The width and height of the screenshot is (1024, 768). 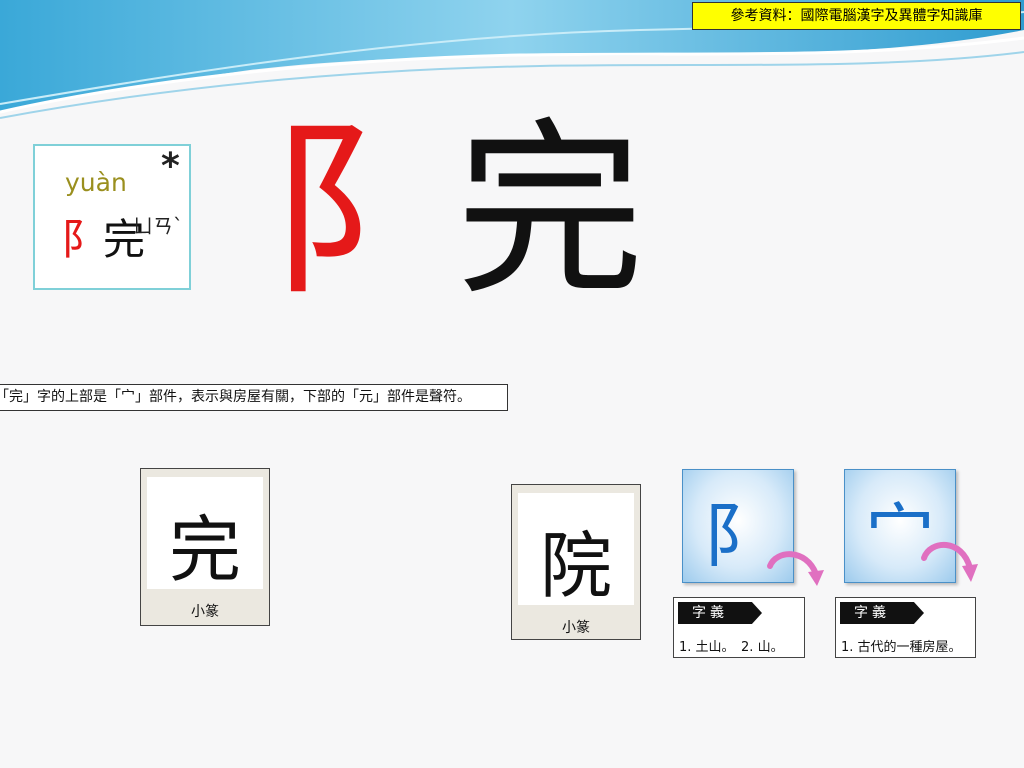 I want to click on seal-glyph: 完, so click(x=204, y=550).